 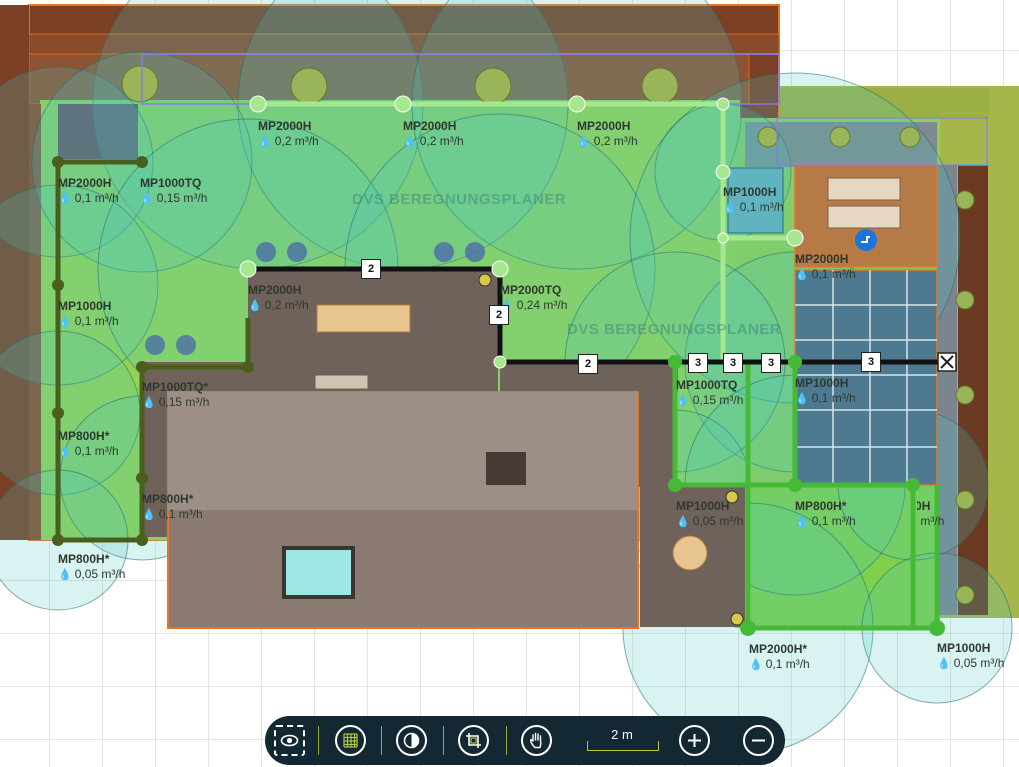 I want to click on visibility-eye-icon, so click(x=289, y=740).